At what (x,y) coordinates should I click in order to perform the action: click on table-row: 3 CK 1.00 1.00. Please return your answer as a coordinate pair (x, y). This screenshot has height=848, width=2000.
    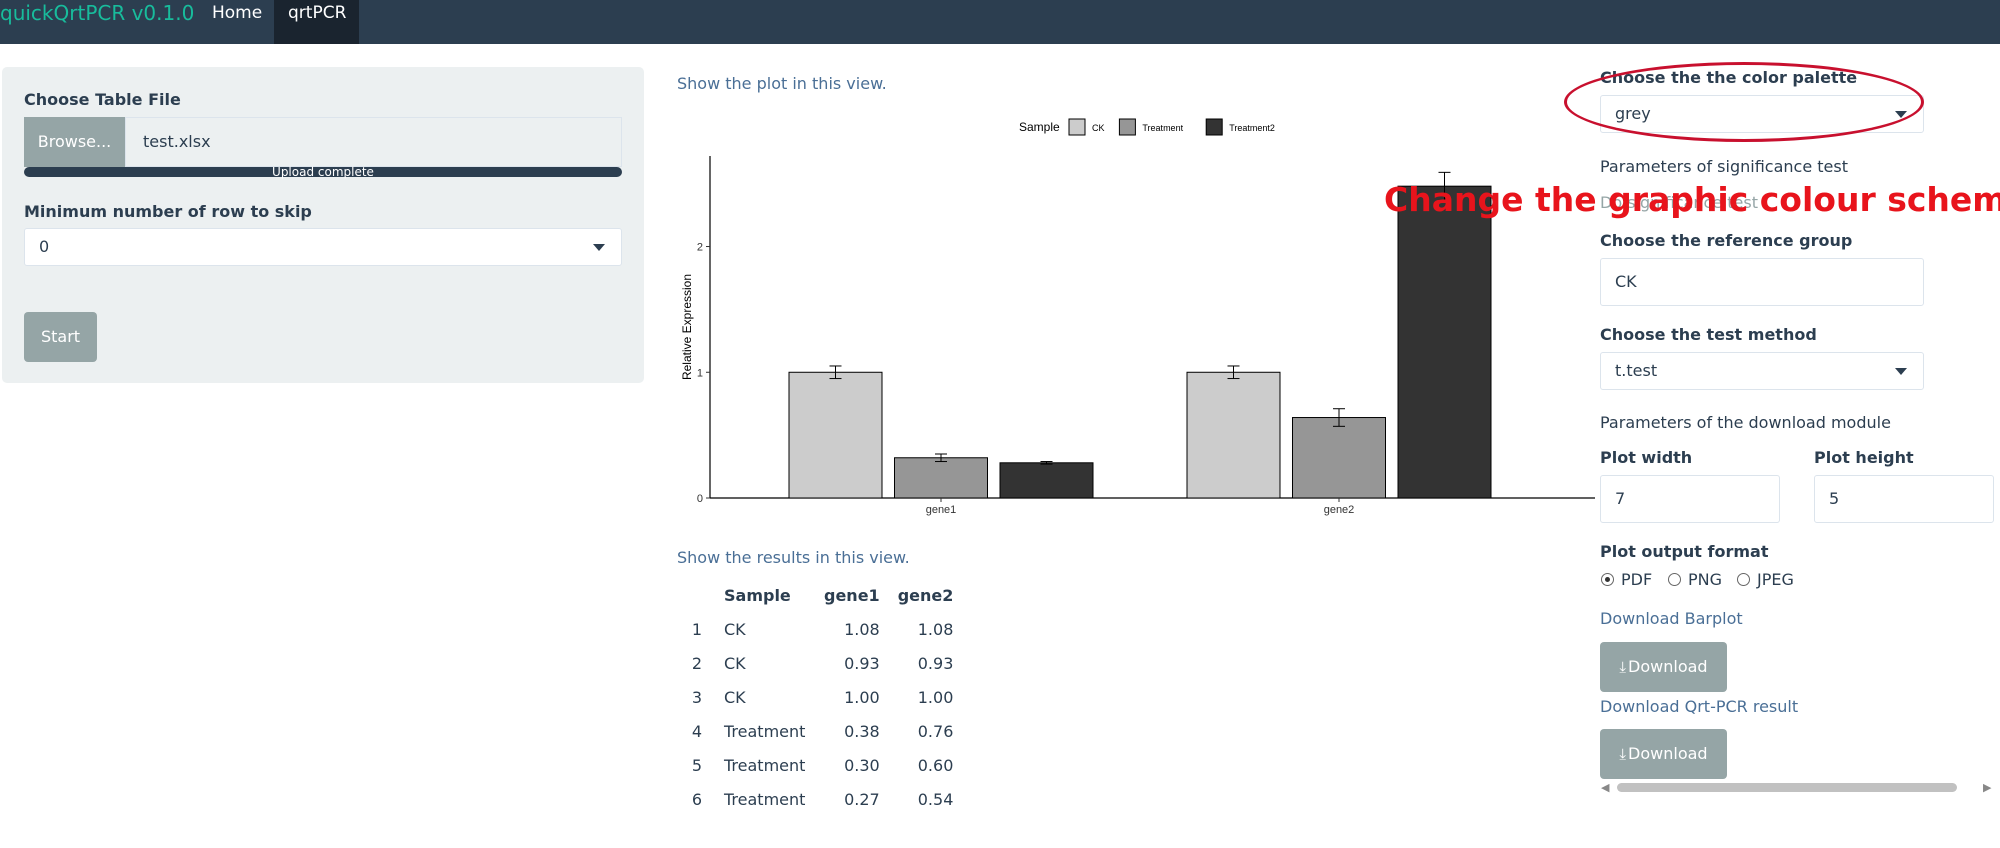
    Looking at the image, I should click on (820, 697).